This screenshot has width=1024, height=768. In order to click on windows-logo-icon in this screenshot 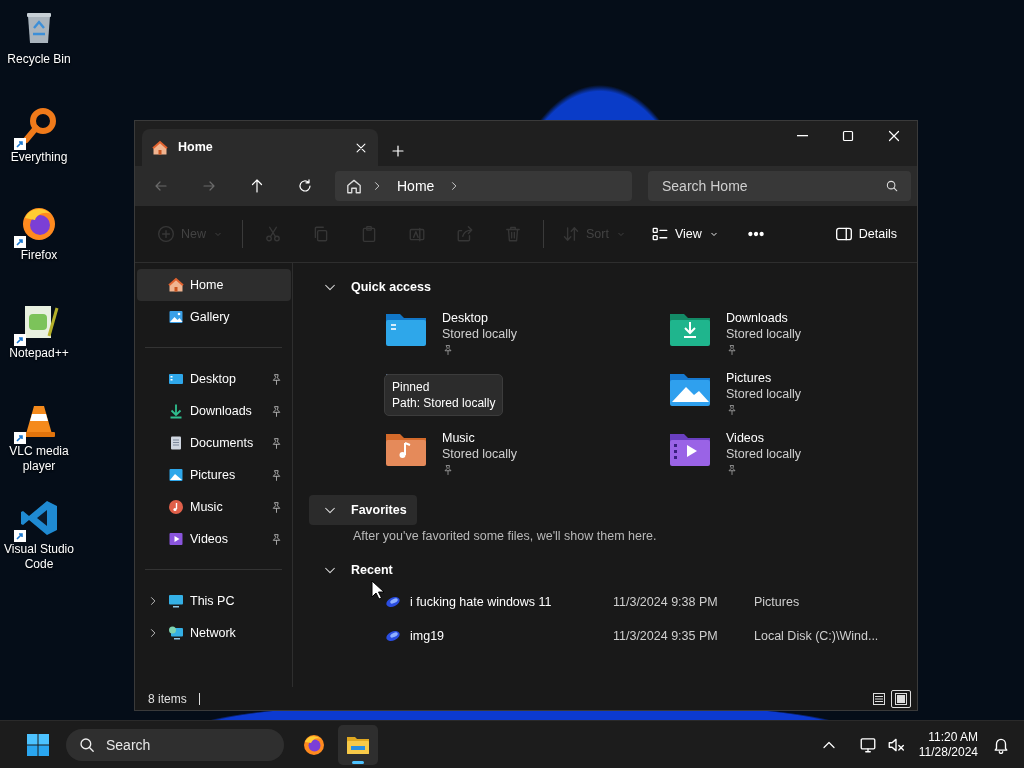, I will do `click(38, 744)`.